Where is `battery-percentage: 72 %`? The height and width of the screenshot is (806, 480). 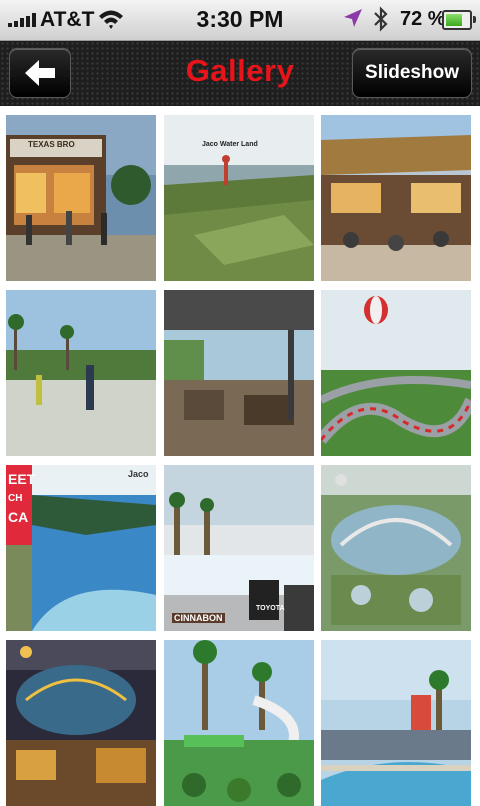
battery-percentage: 72 % is located at coordinates (423, 19).